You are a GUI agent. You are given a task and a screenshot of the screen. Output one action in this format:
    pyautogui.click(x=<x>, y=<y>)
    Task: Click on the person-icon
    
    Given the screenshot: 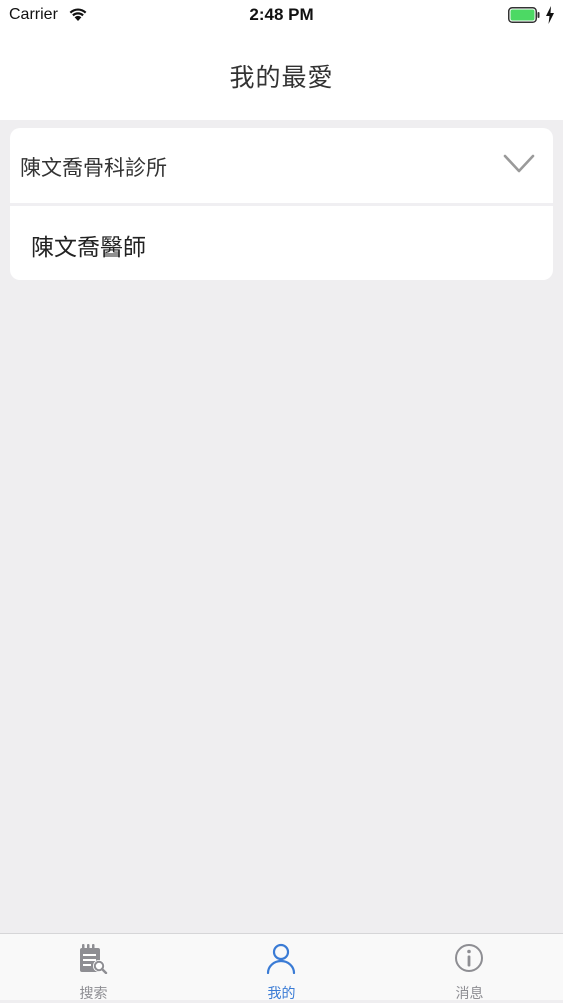 What is the action you would take?
    pyautogui.click(x=281, y=958)
    